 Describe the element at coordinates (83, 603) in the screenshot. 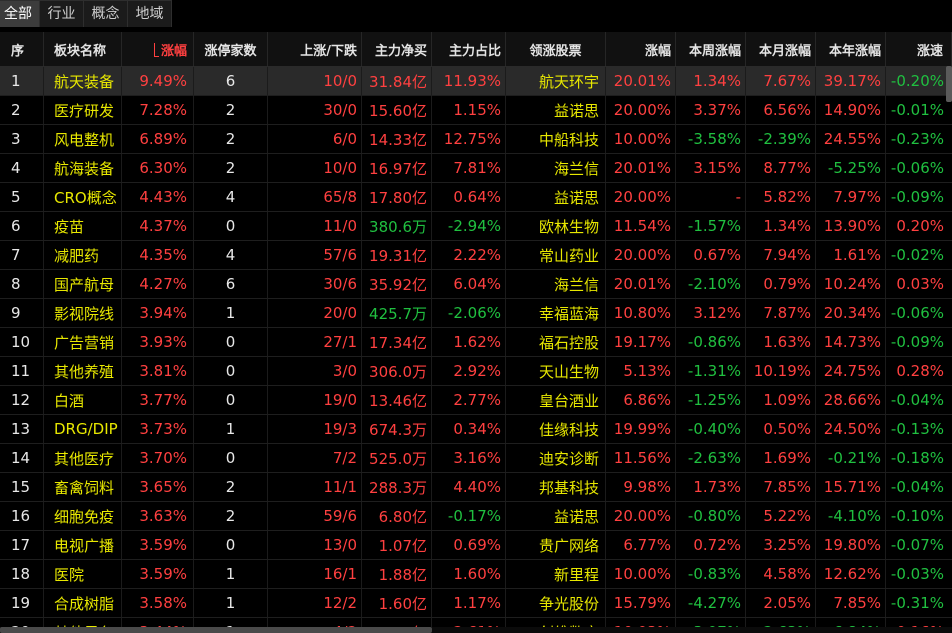

I see `sector-name: 合成树脂` at that location.